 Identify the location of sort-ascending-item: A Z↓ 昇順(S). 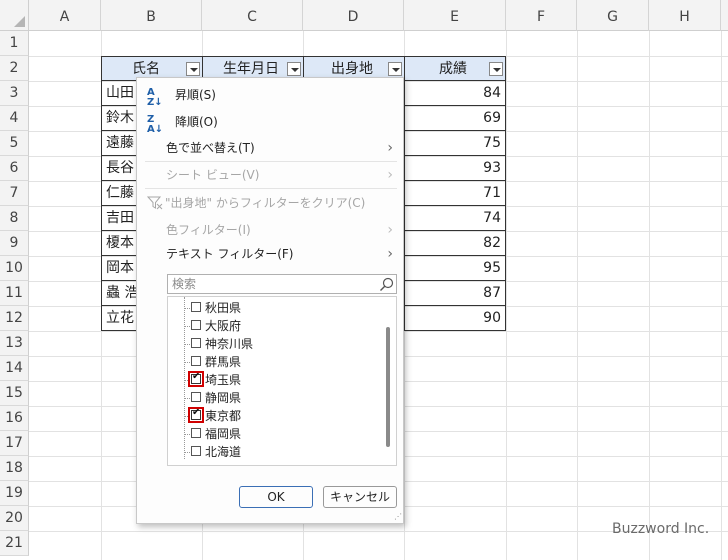
(270, 96).